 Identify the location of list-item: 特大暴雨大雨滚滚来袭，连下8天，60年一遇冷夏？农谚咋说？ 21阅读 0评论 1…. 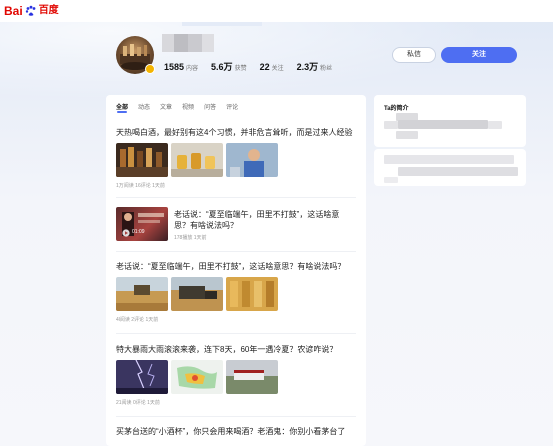
(236, 375).